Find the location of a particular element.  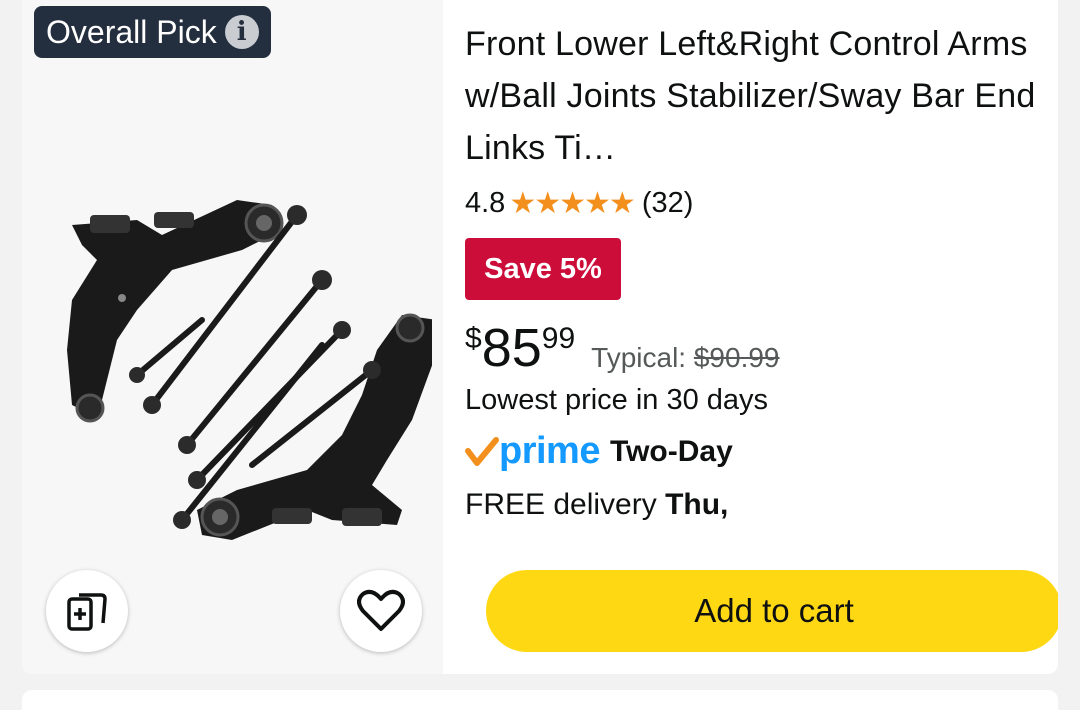

rating-value: 4.8 is located at coordinates (485, 203).